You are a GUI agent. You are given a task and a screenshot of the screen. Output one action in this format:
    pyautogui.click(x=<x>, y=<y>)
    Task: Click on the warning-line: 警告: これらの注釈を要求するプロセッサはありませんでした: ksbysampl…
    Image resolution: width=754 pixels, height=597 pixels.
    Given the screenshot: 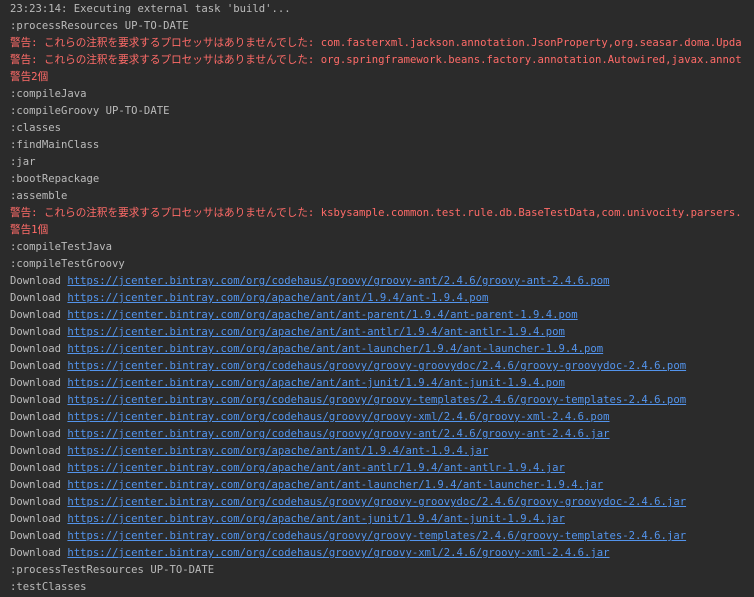 What is the action you would take?
    pyautogui.click(x=376, y=213)
    